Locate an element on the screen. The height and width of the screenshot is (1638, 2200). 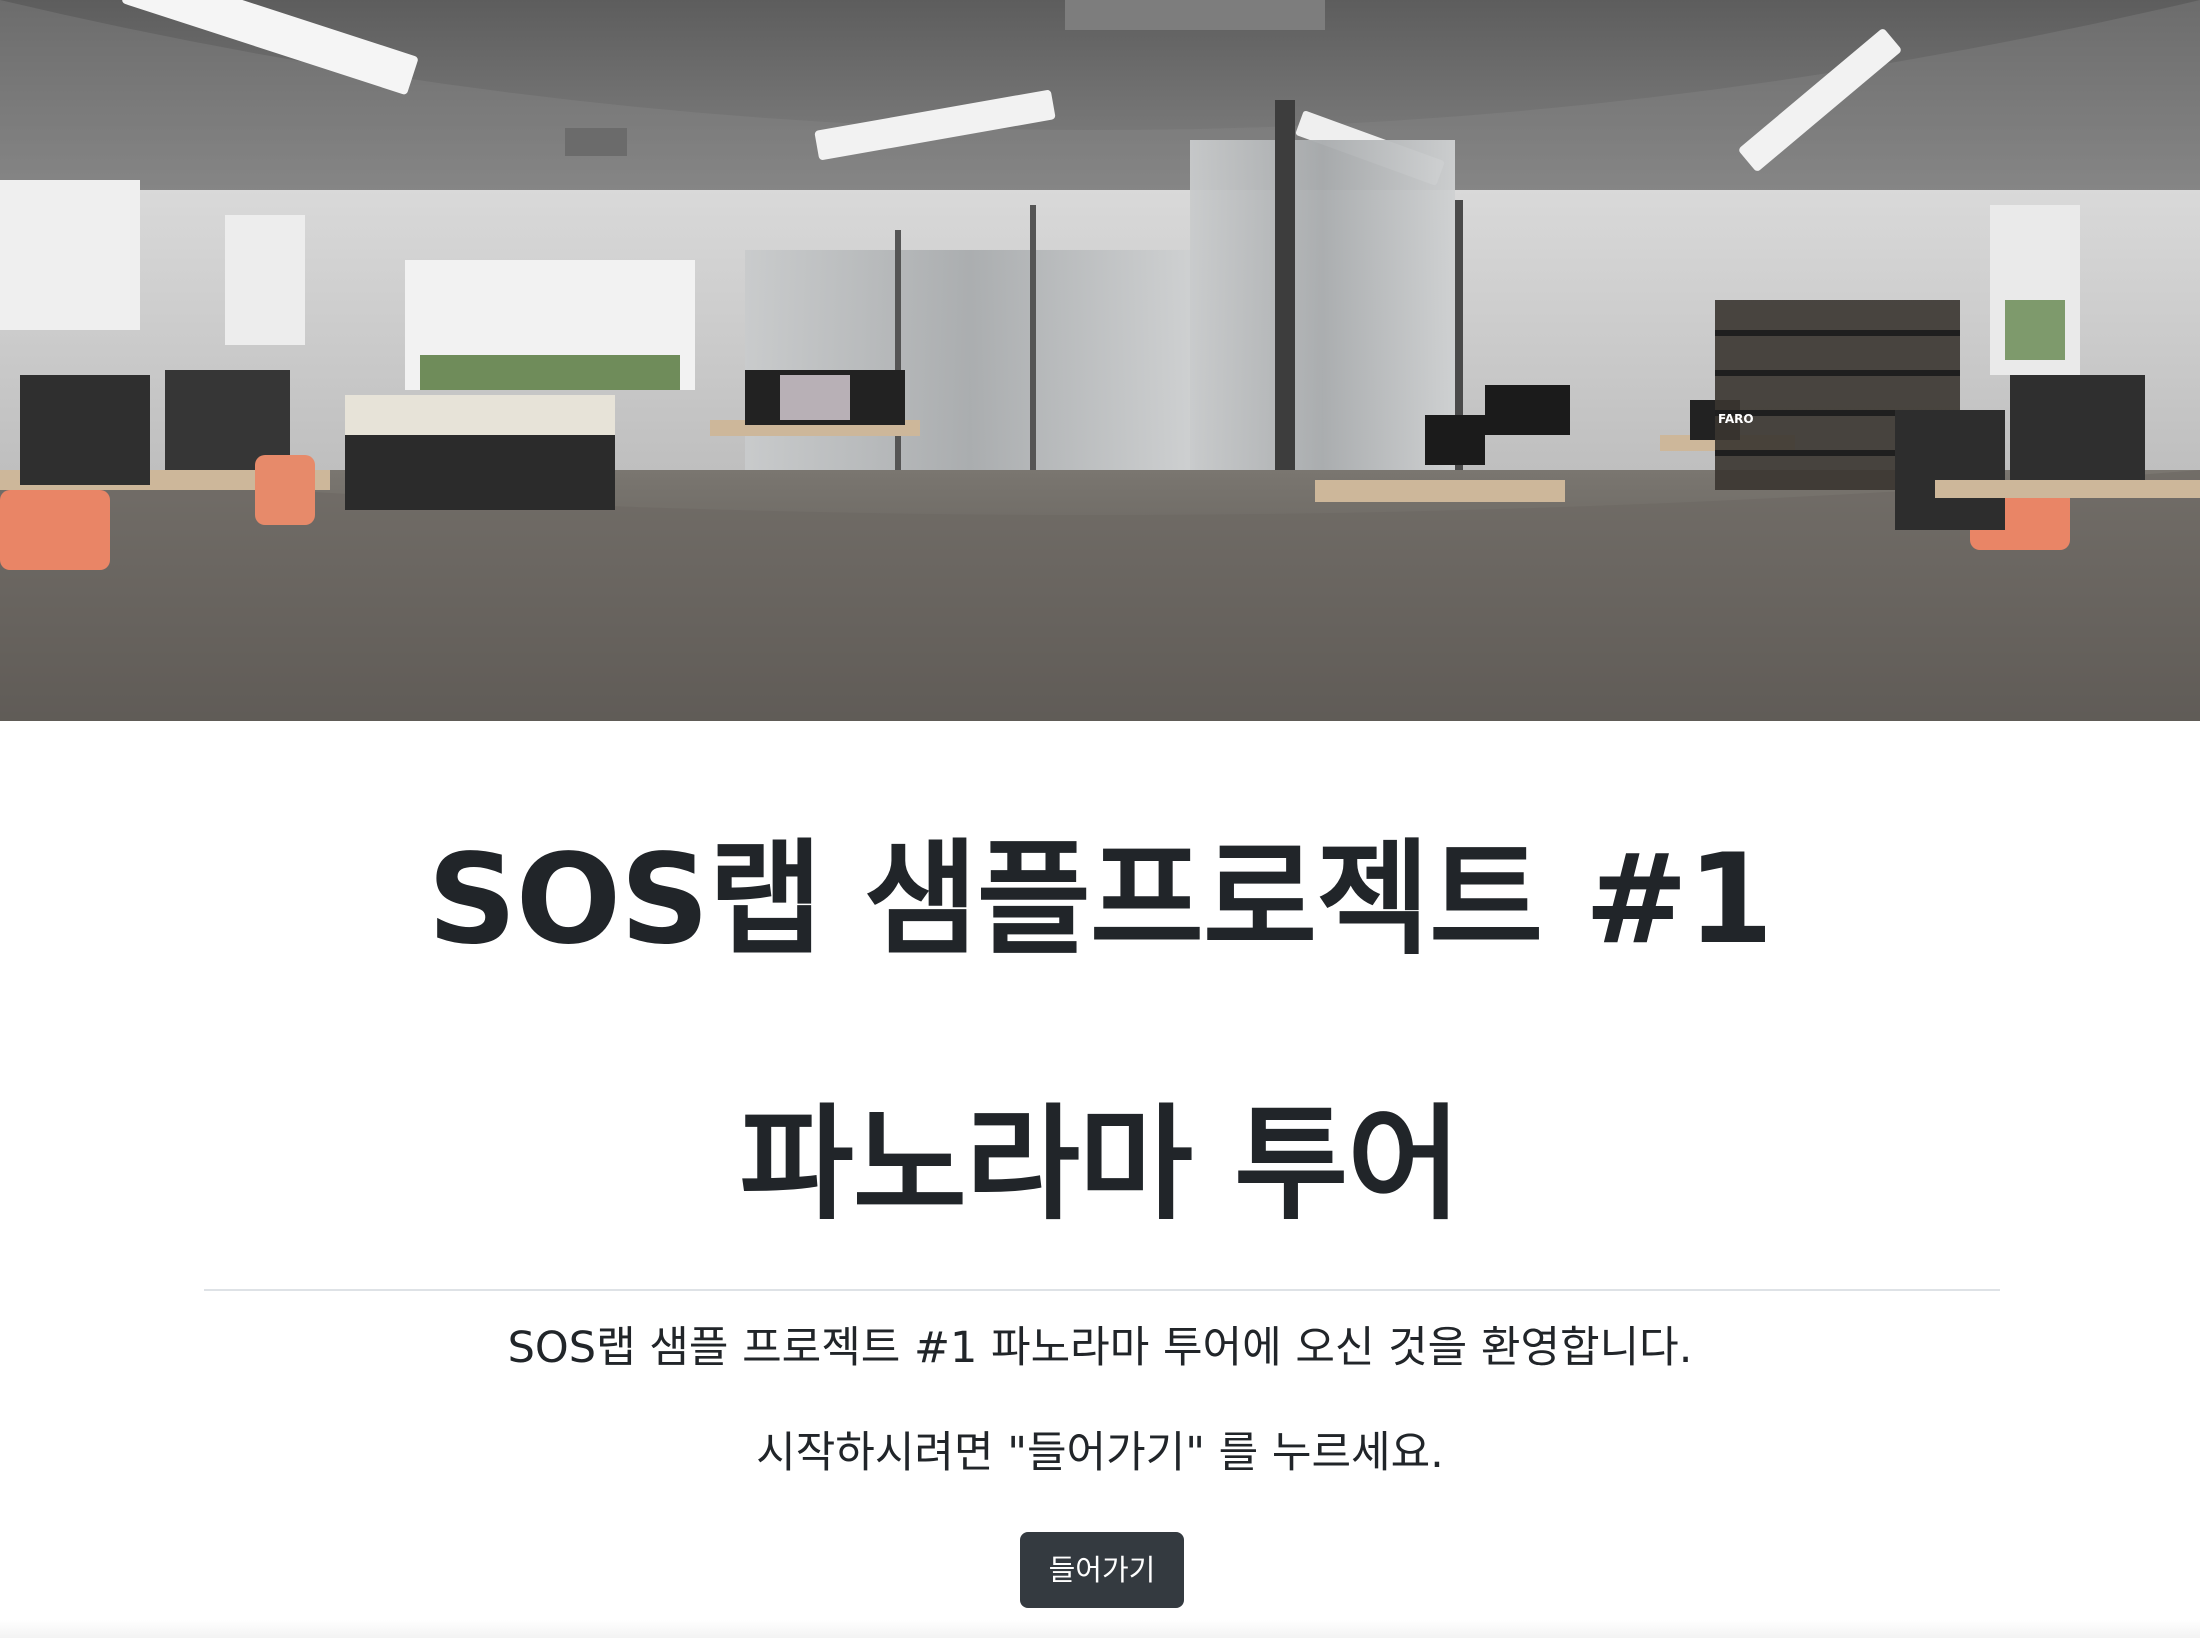
instruction-text: 시작하시려면 "들어가기" 를 누르세요. is located at coordinates (1100, 1453).